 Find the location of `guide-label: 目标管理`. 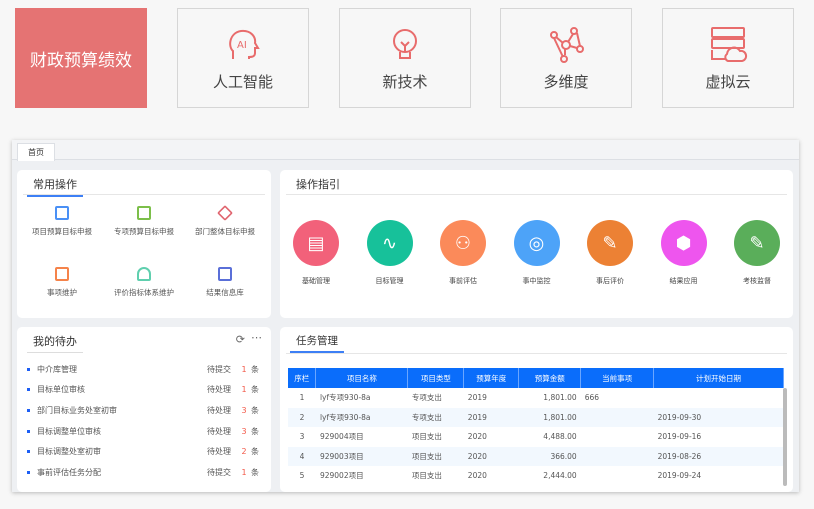

guide-label: 目标管理 is located at coordinates (389, 281).